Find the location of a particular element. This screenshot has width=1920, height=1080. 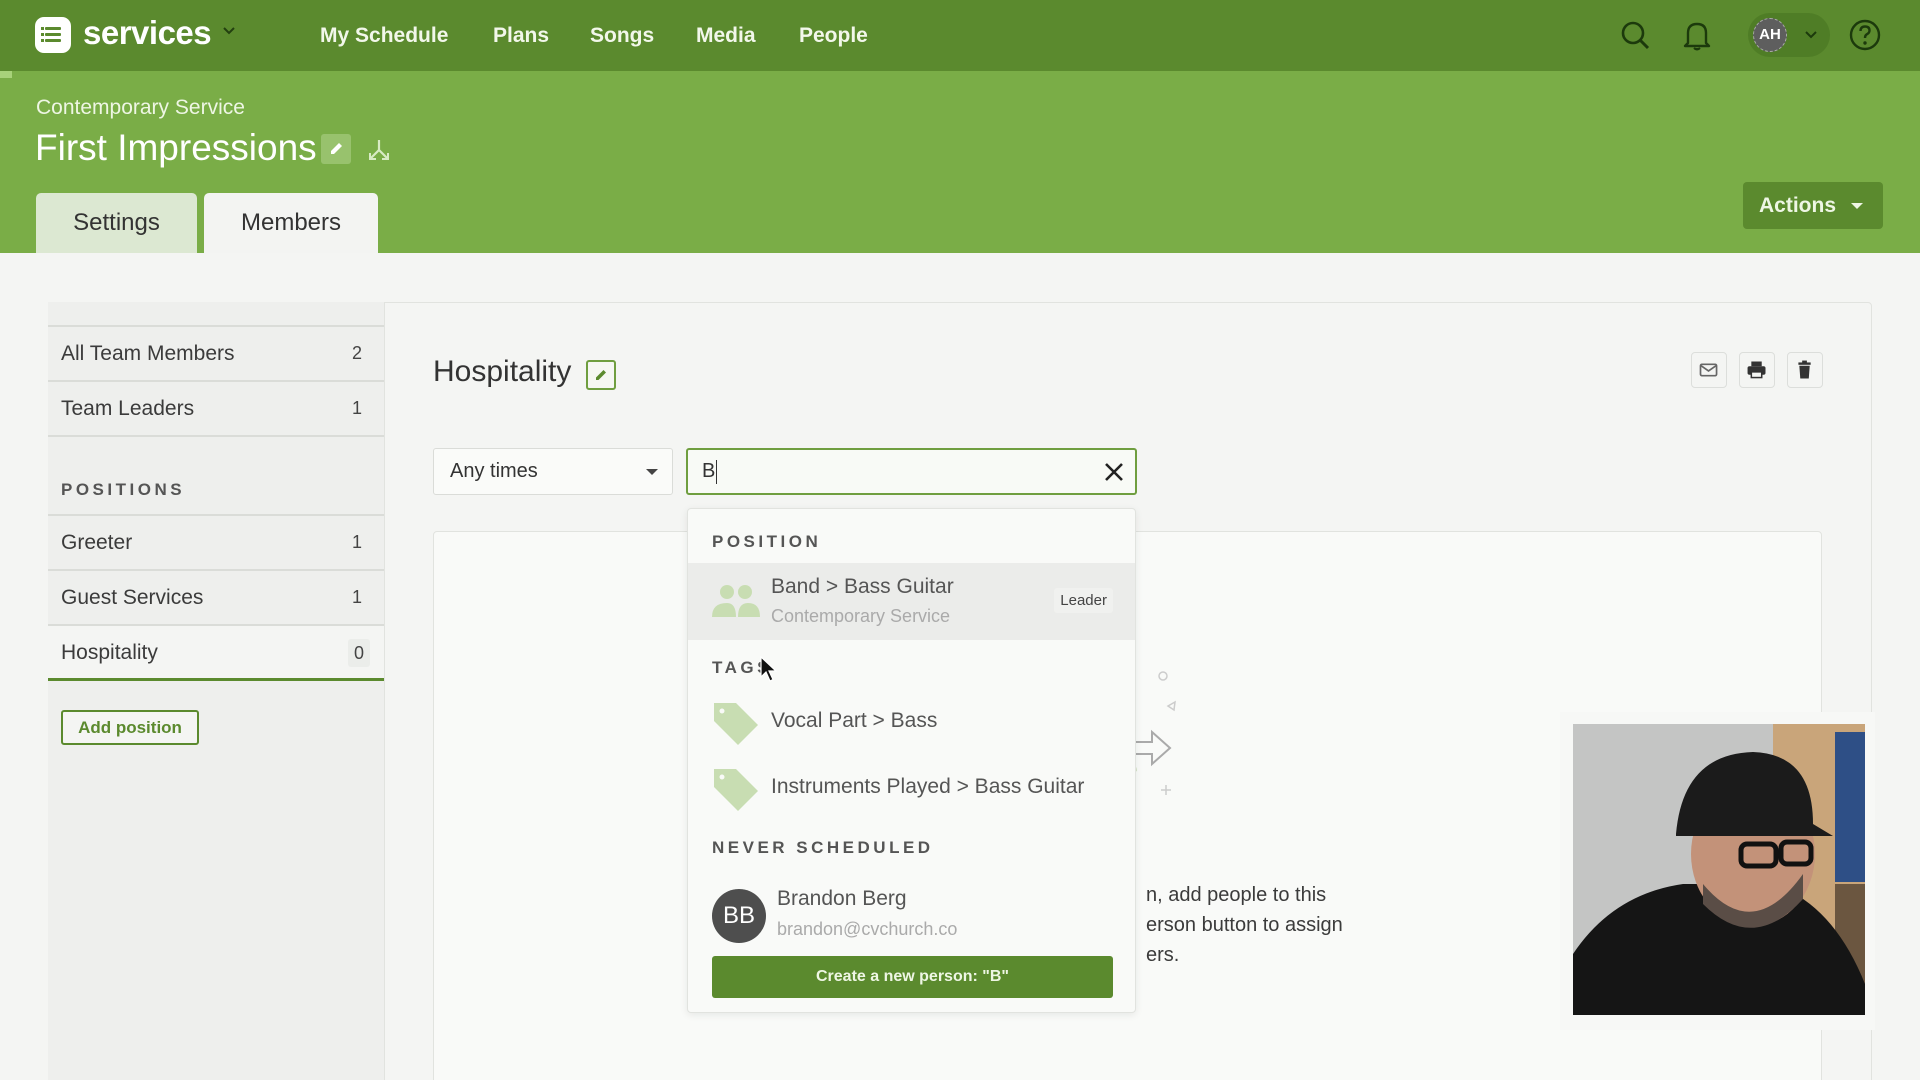

position-result-subtitle: Contemporary Service is located at coordinates (861, 616).